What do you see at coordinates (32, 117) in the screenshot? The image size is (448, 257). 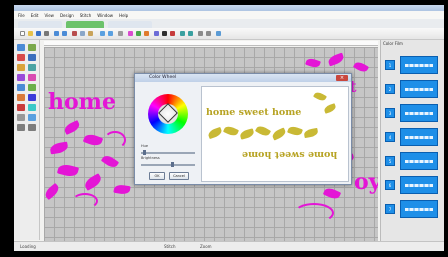 I see `zoom-tool-icon` at bounding box center [32, 117].